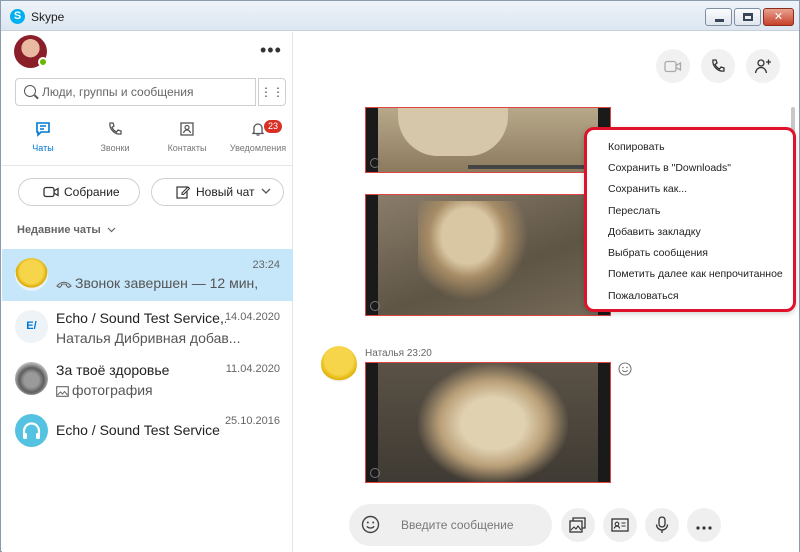 This screenshot has width=800, height=552. What do you see at coordinates (471, 525) in the screenshot?
I see `message-input` at bounding box center [471, 525].